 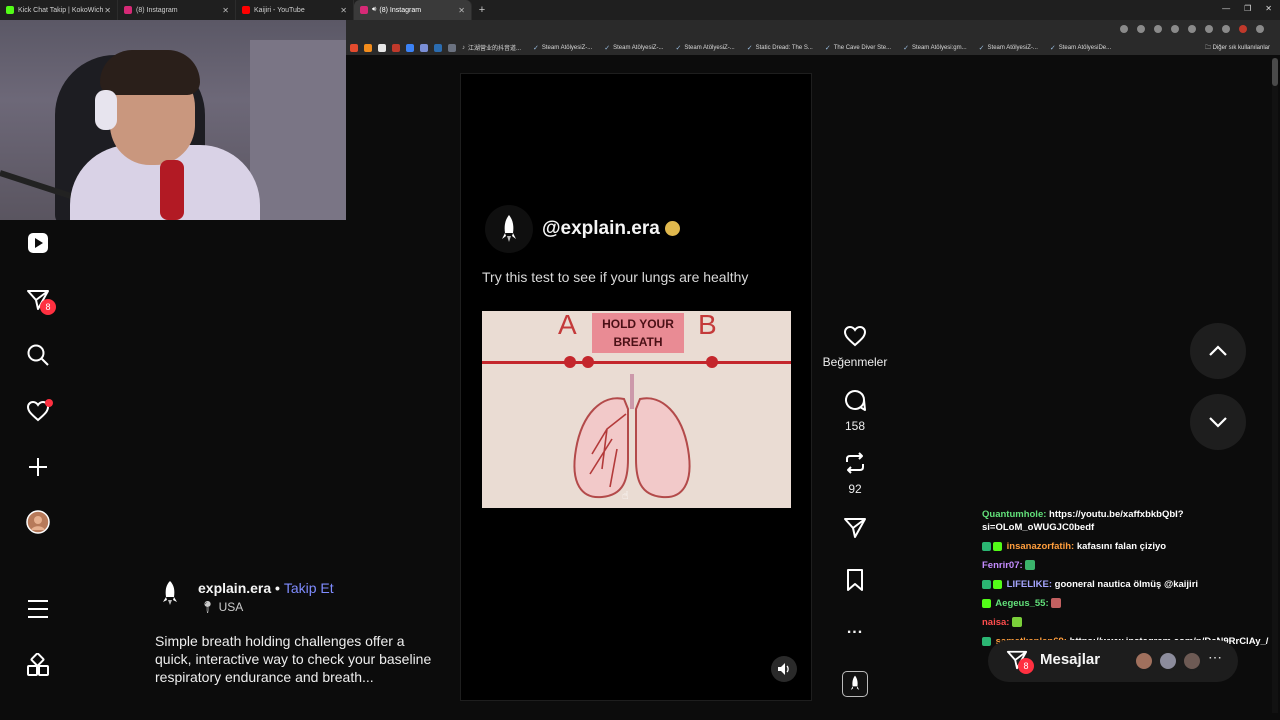 I want to click on author-line: explain.era • Takip Et, so click(x=266, y=588).